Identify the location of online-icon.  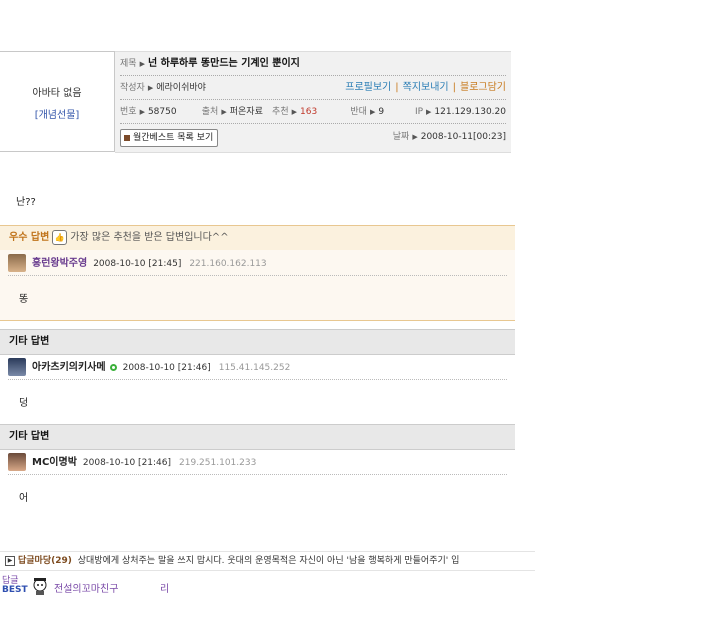
(113, 367).